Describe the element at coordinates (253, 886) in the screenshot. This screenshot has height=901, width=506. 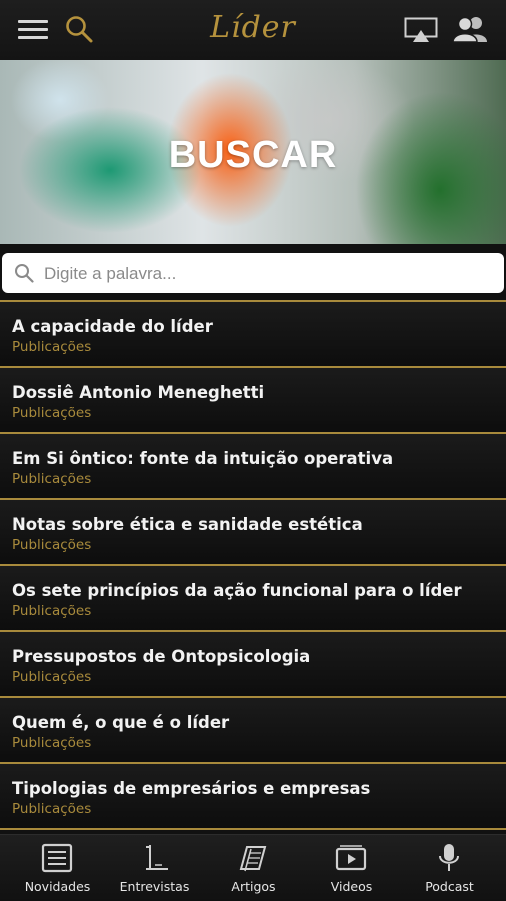
I see `tab-label: Artigos` at that location.